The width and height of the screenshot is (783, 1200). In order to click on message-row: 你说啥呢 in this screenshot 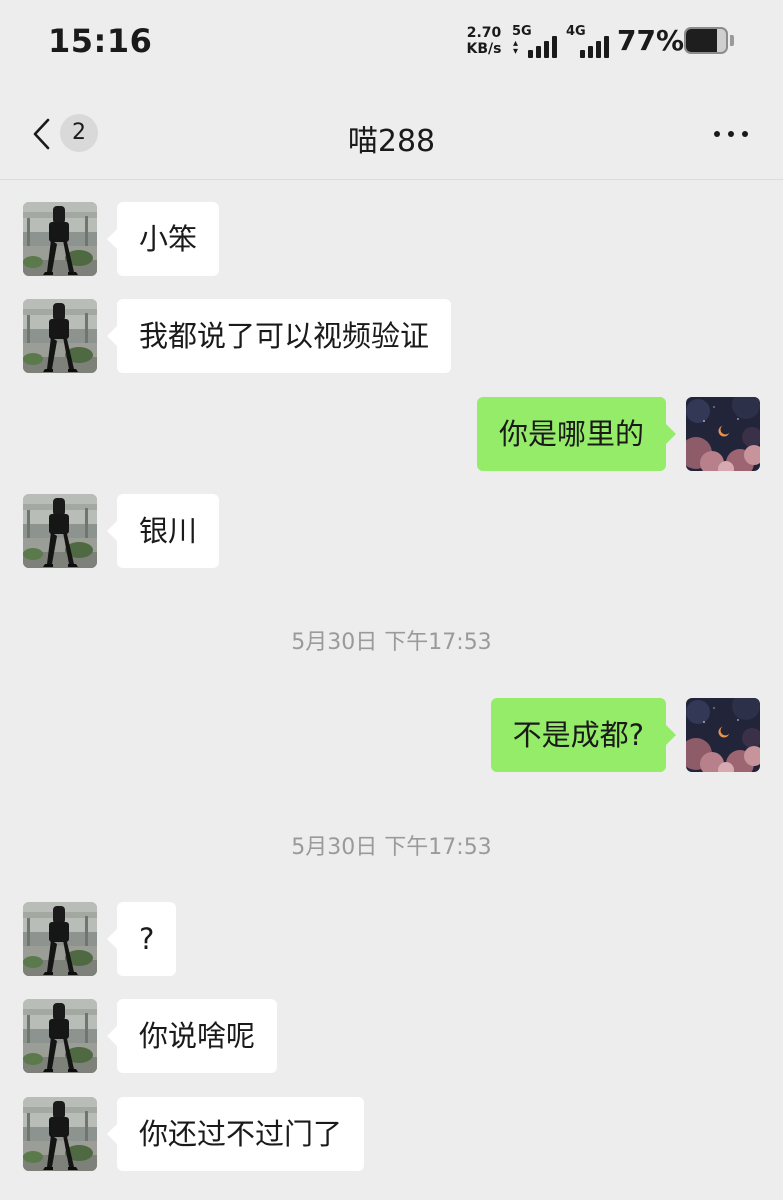, I will do `click(391, 1037)`.